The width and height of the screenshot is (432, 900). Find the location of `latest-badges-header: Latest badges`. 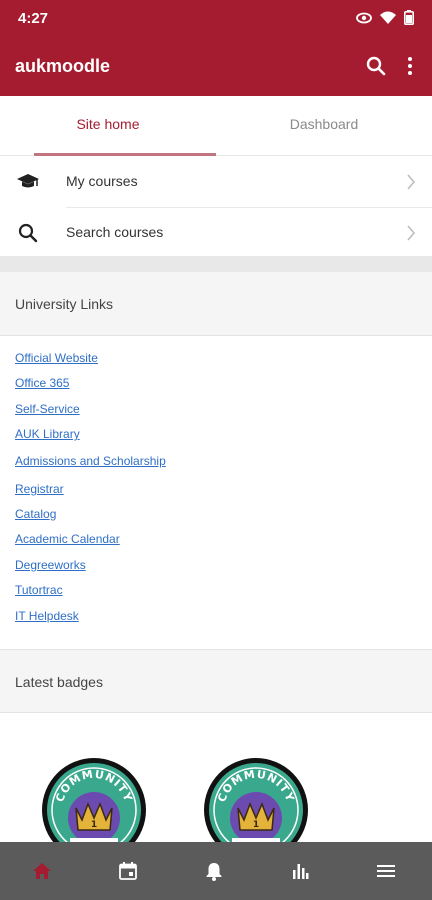

latest-badges-header: Latest badges is located at coordinates (216, 681).